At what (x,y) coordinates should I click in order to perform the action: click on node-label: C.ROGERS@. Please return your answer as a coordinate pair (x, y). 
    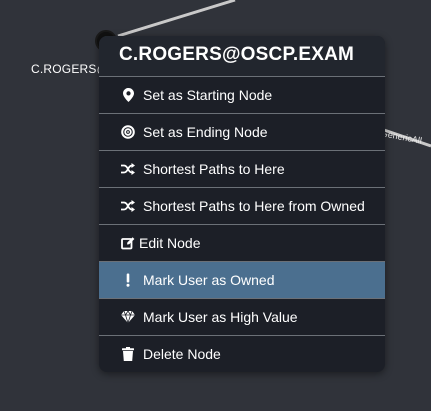
    Looking at the image, I should click on (70, 69).